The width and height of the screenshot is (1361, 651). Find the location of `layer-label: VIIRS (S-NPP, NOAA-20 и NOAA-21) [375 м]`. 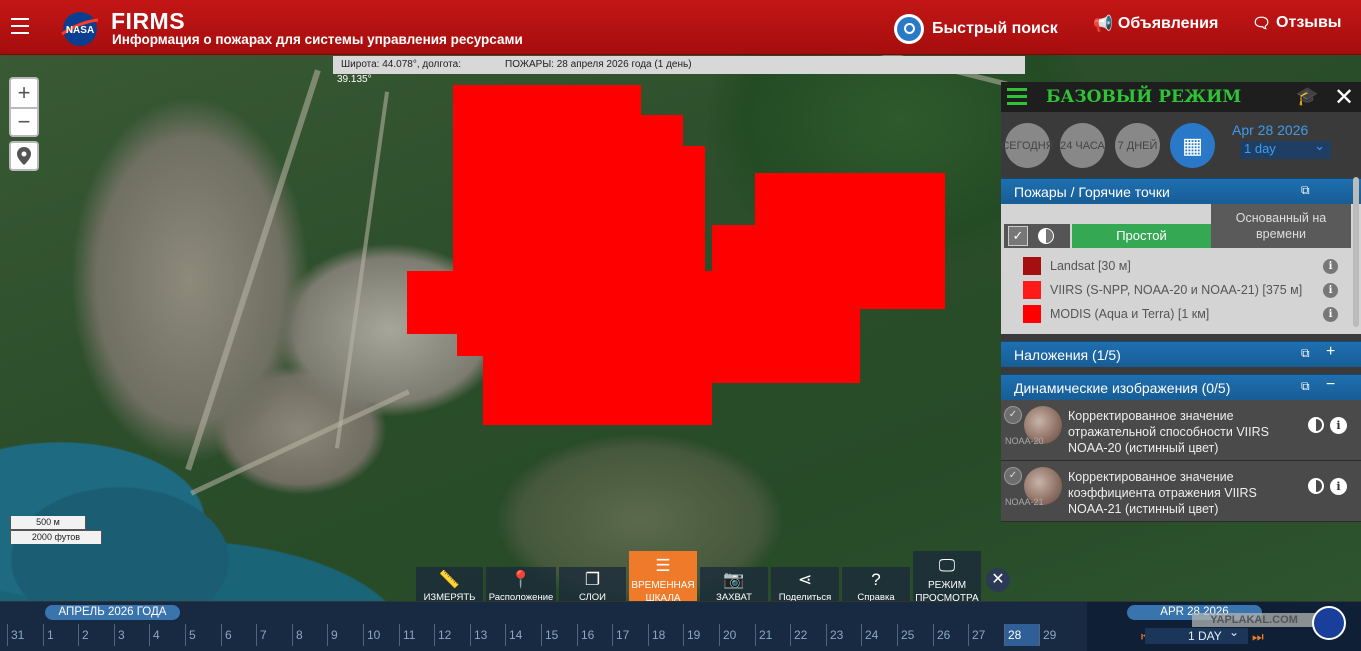

layer-label: VIIRS (S-NPP, NOAA-20 и NOAA-21) [375 м] is located at coordinates (1176, 290).